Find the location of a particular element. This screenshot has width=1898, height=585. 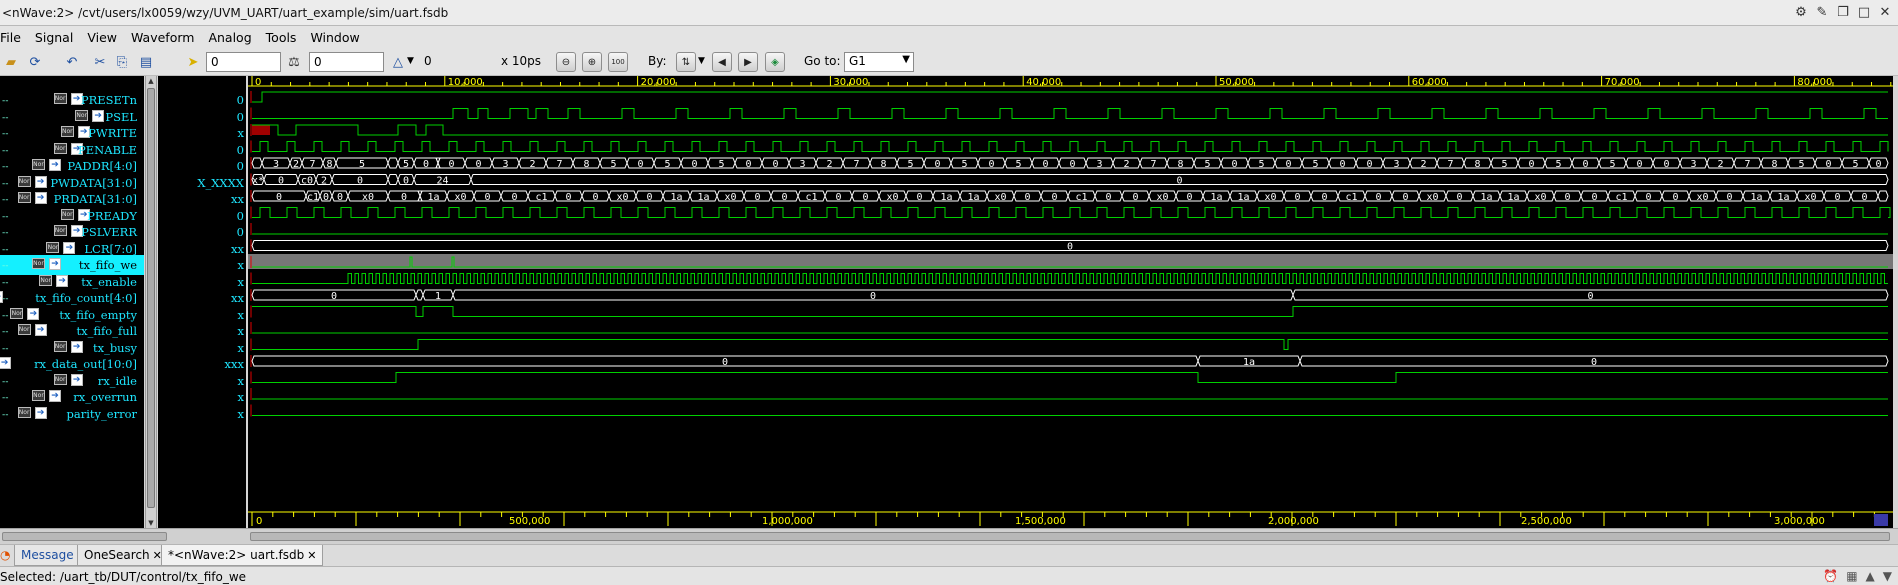

paste-icon: ▤ is located at coordinates (146, 62).